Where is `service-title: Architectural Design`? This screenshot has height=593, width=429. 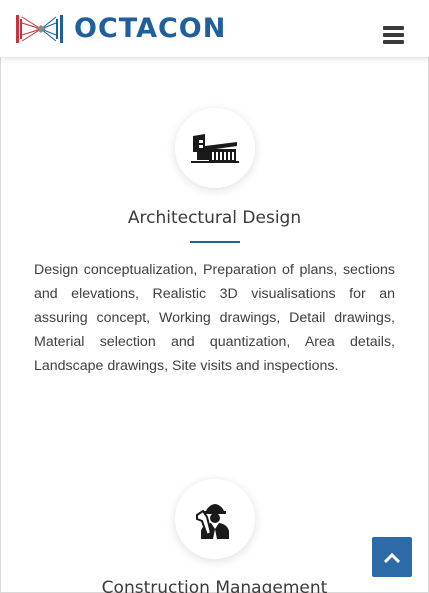
service-title: Architectural Design is located at coordinates (214, 218).